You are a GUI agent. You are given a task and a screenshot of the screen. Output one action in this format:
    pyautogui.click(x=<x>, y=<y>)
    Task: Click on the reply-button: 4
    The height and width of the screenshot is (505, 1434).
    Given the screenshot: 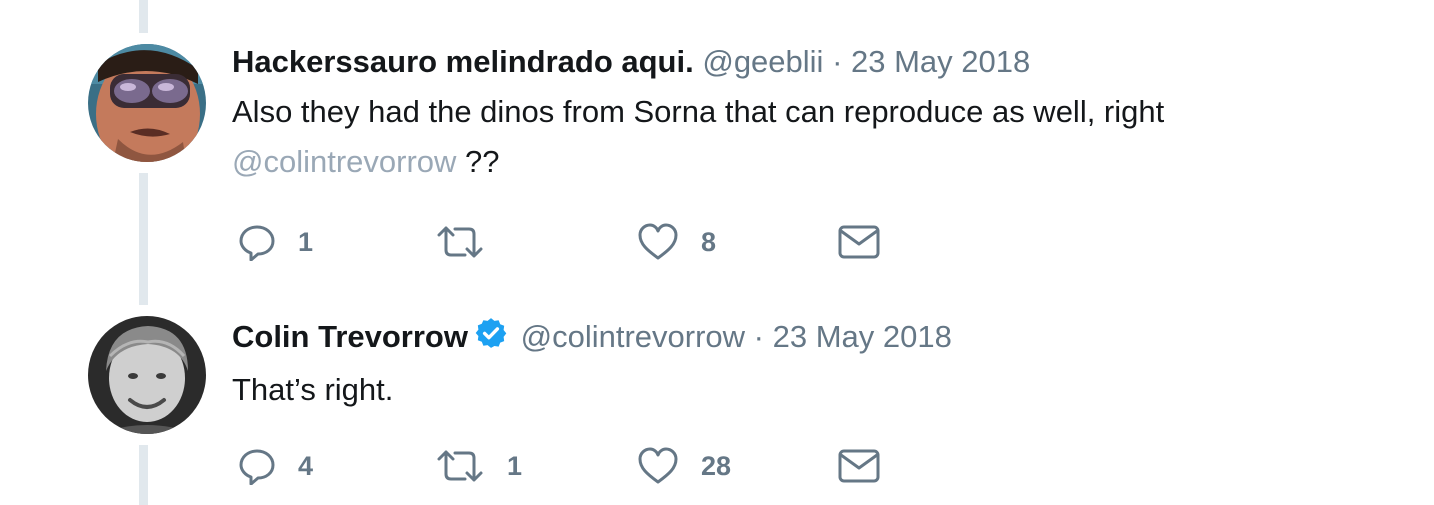 What is the action you would take?
    pyautogui.click(x=275, y=466)
    